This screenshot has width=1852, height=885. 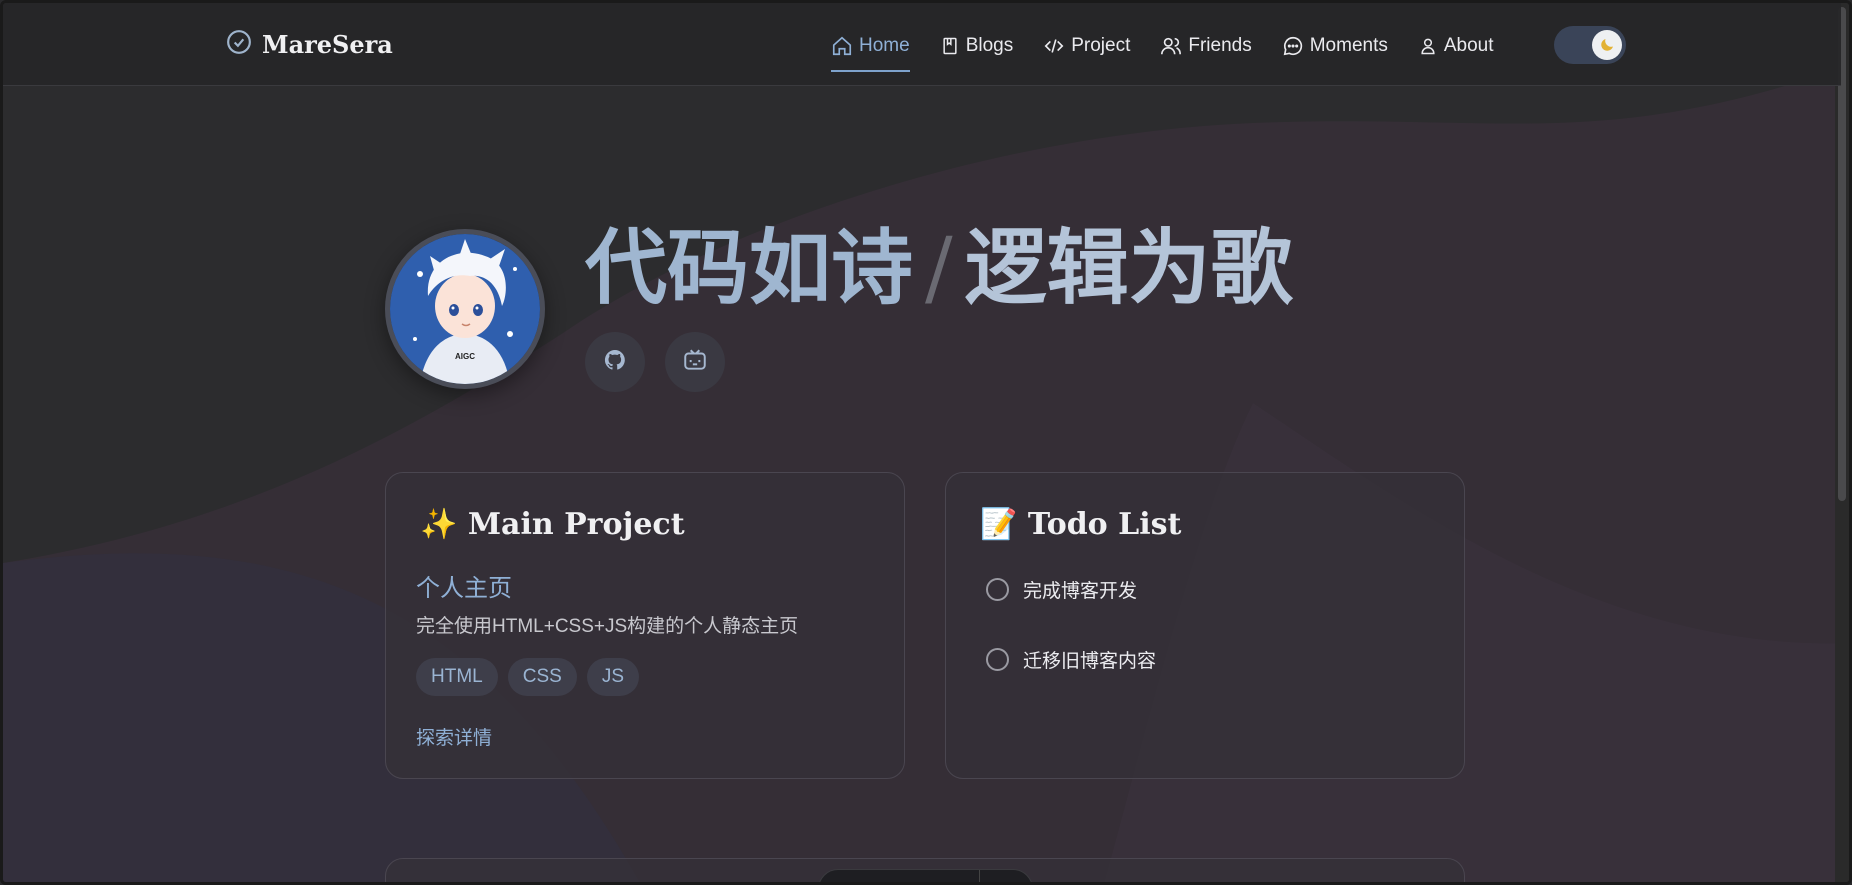 What do you see at coordinates (439, 524) in the screenshot?
I see `sparkle-icon: ✨` at bounding box center [439, 524].